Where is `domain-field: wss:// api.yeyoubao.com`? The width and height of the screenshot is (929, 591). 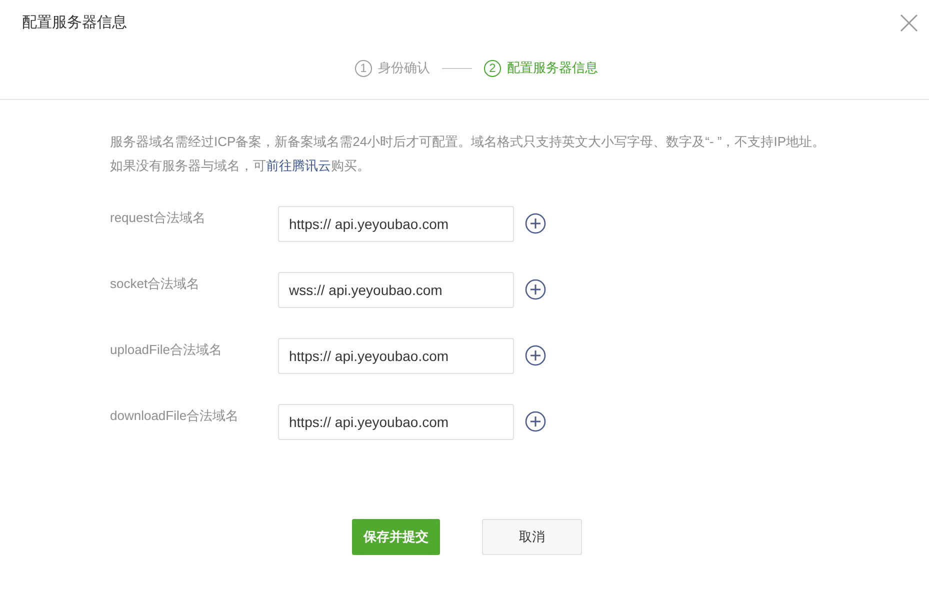
domain-field: wss:// api.yeyoubao.com is located at coordinates (396, 290).